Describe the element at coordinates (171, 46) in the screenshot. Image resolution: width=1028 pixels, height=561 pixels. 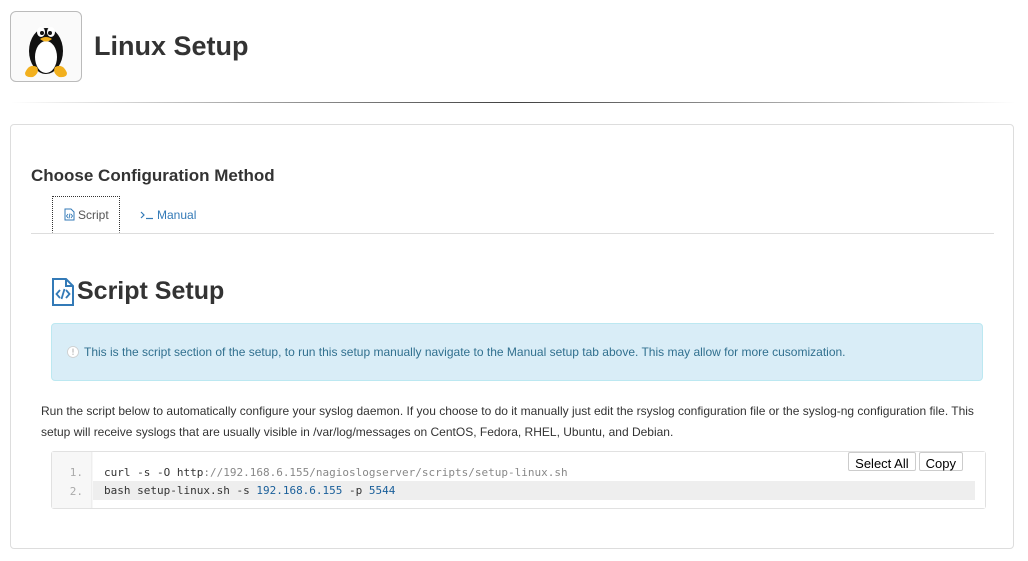
I see `page-title: Linux Setup` at that location.